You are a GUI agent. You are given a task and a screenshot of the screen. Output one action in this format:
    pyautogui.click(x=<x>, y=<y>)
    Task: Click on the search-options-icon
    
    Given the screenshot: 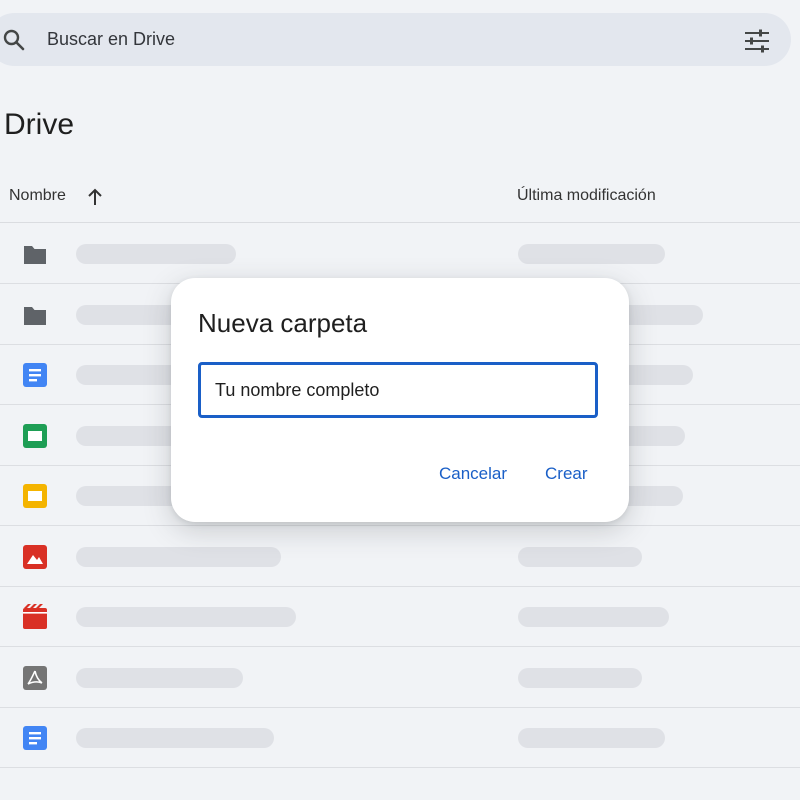 What is the action you would take?
    pyautogui.click(x=757, y=41)
    